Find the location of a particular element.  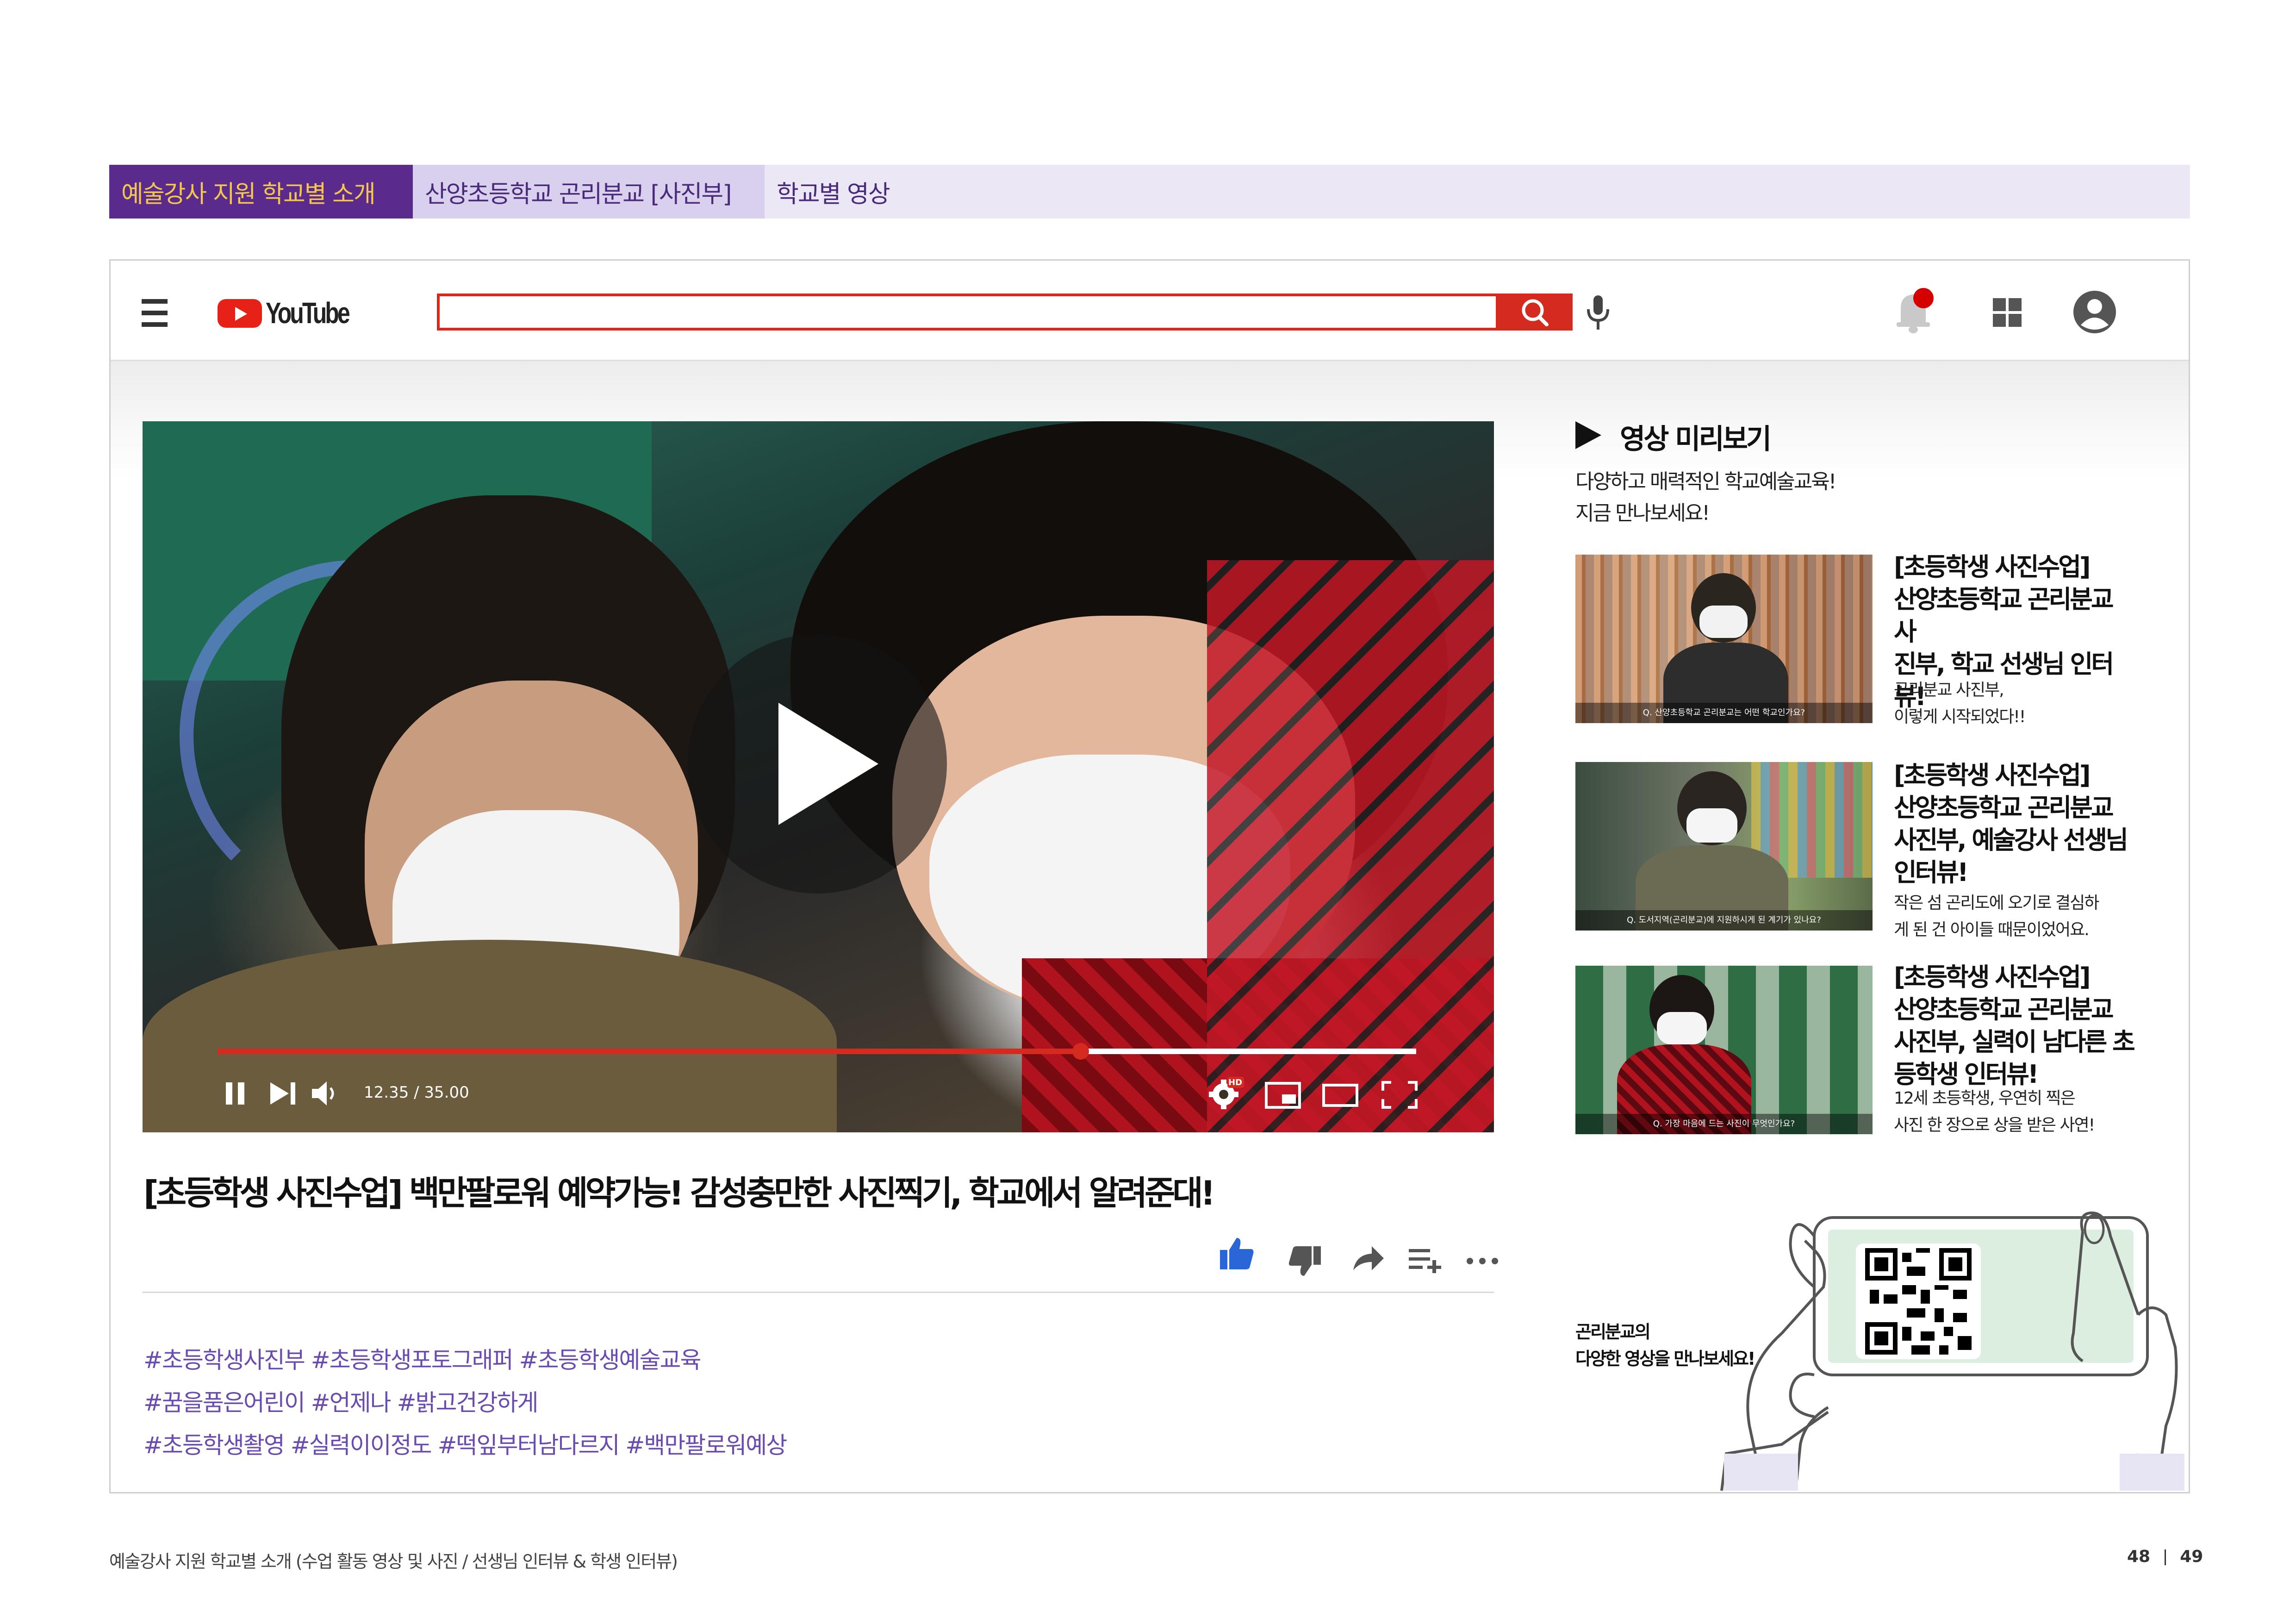

progress-played is located at coordinates (649, 1051).